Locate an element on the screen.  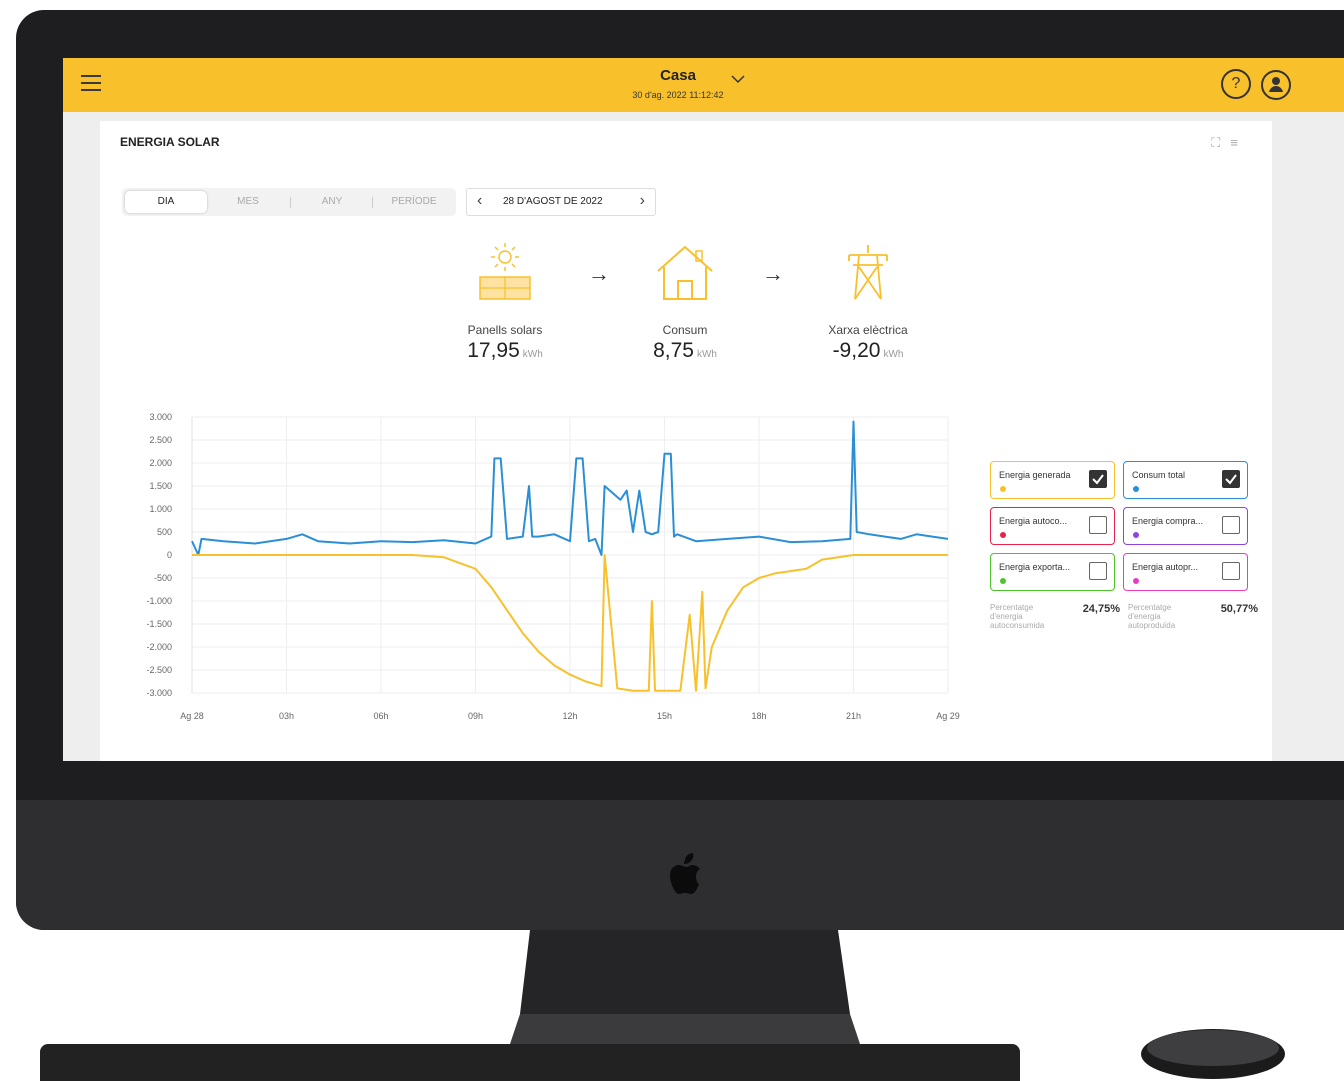
help-button: ? is located at coordinates (1236, 84).